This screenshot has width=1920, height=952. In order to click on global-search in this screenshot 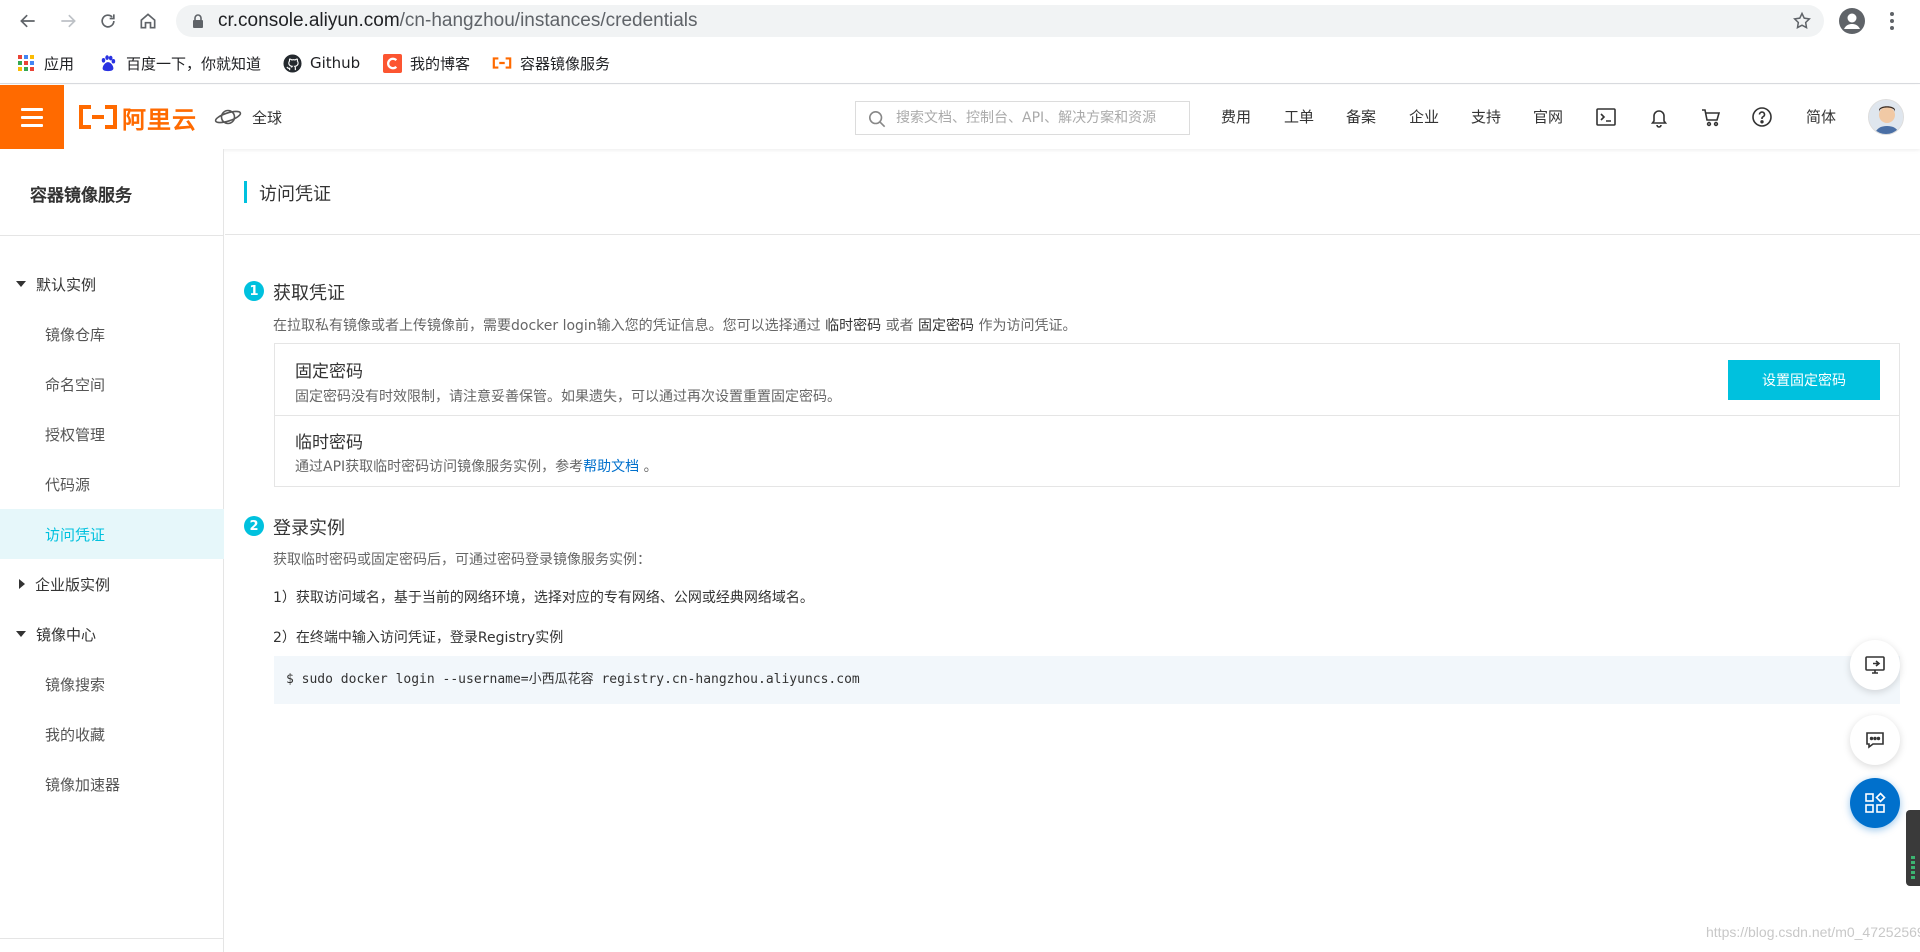, I will do `click(1022, 118)`.